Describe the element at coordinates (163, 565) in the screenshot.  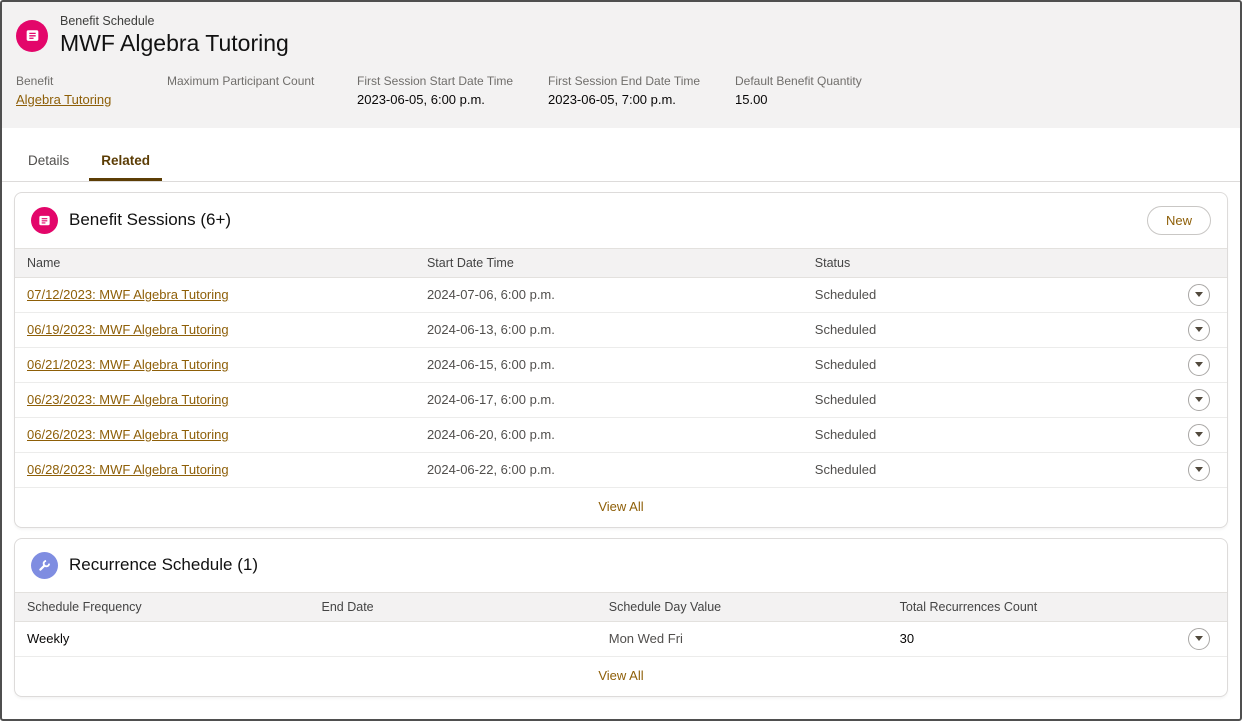
I see `recurrence-schedule-title: Recurrence Schedule (1)` at that location.